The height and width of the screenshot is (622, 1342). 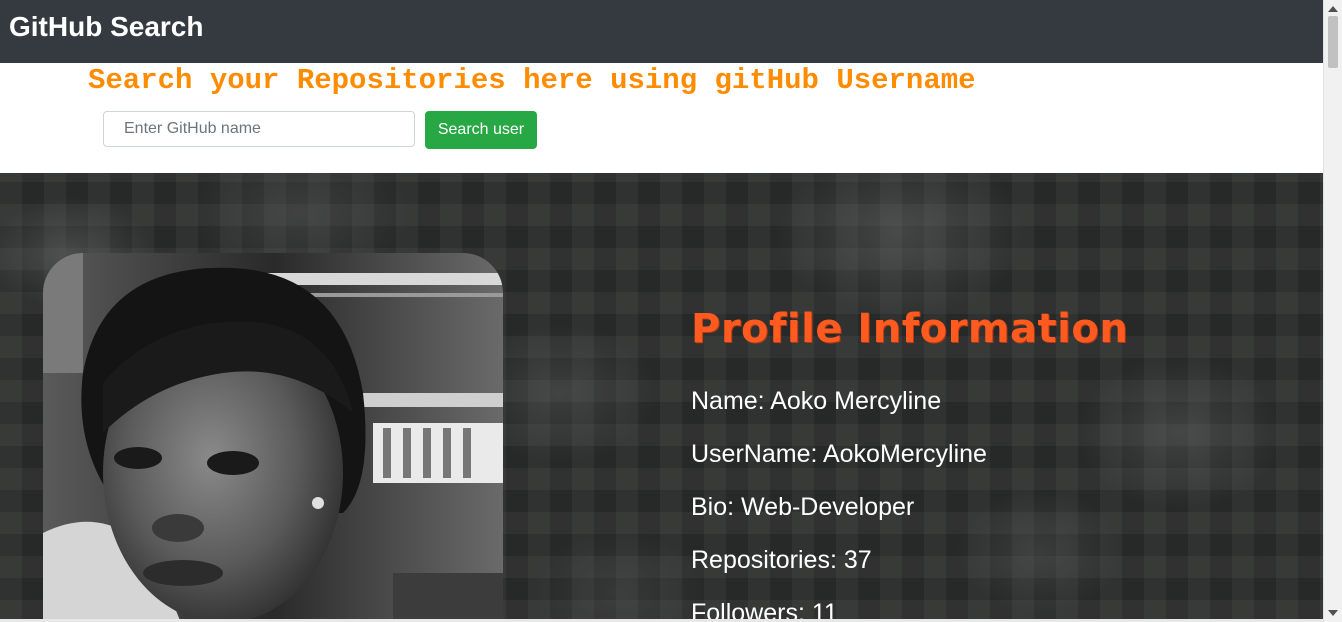 I want to click on scrollbar-thumb, so click(x=1333, y=42).